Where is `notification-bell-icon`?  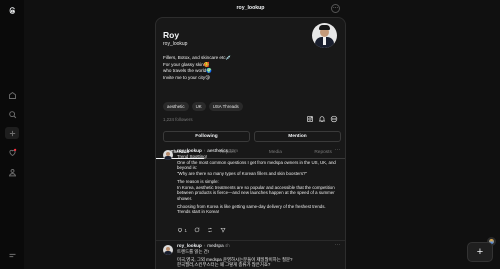
notification-bell-icon is located at coordinates (322, 119).